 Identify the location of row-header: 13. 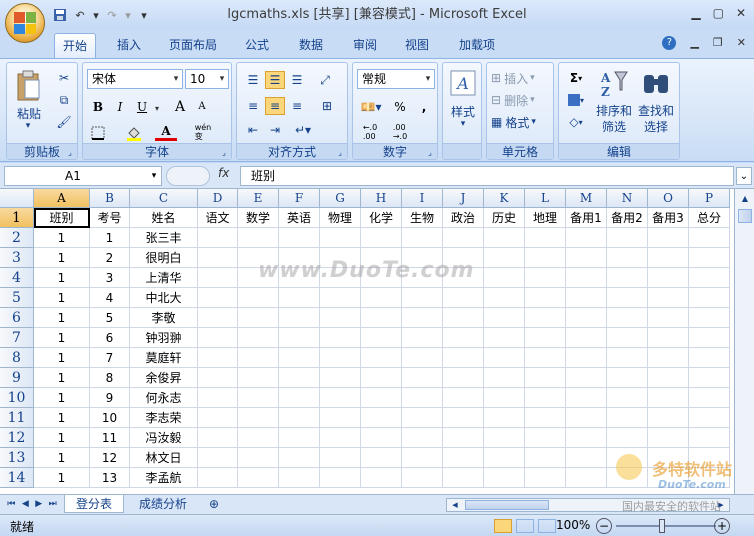
(17, 458).